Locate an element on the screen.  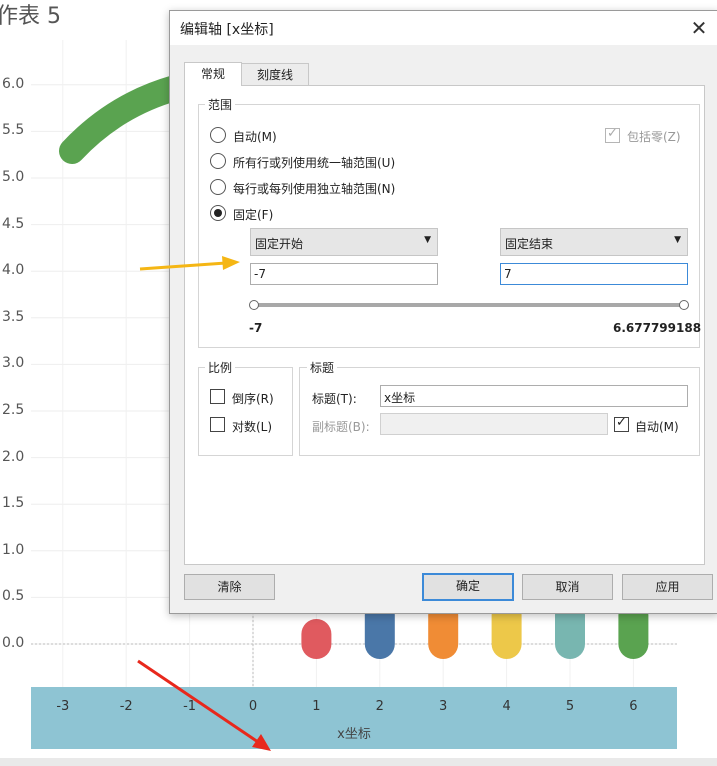
annotation-arrows is located at coordinates (204, 503).